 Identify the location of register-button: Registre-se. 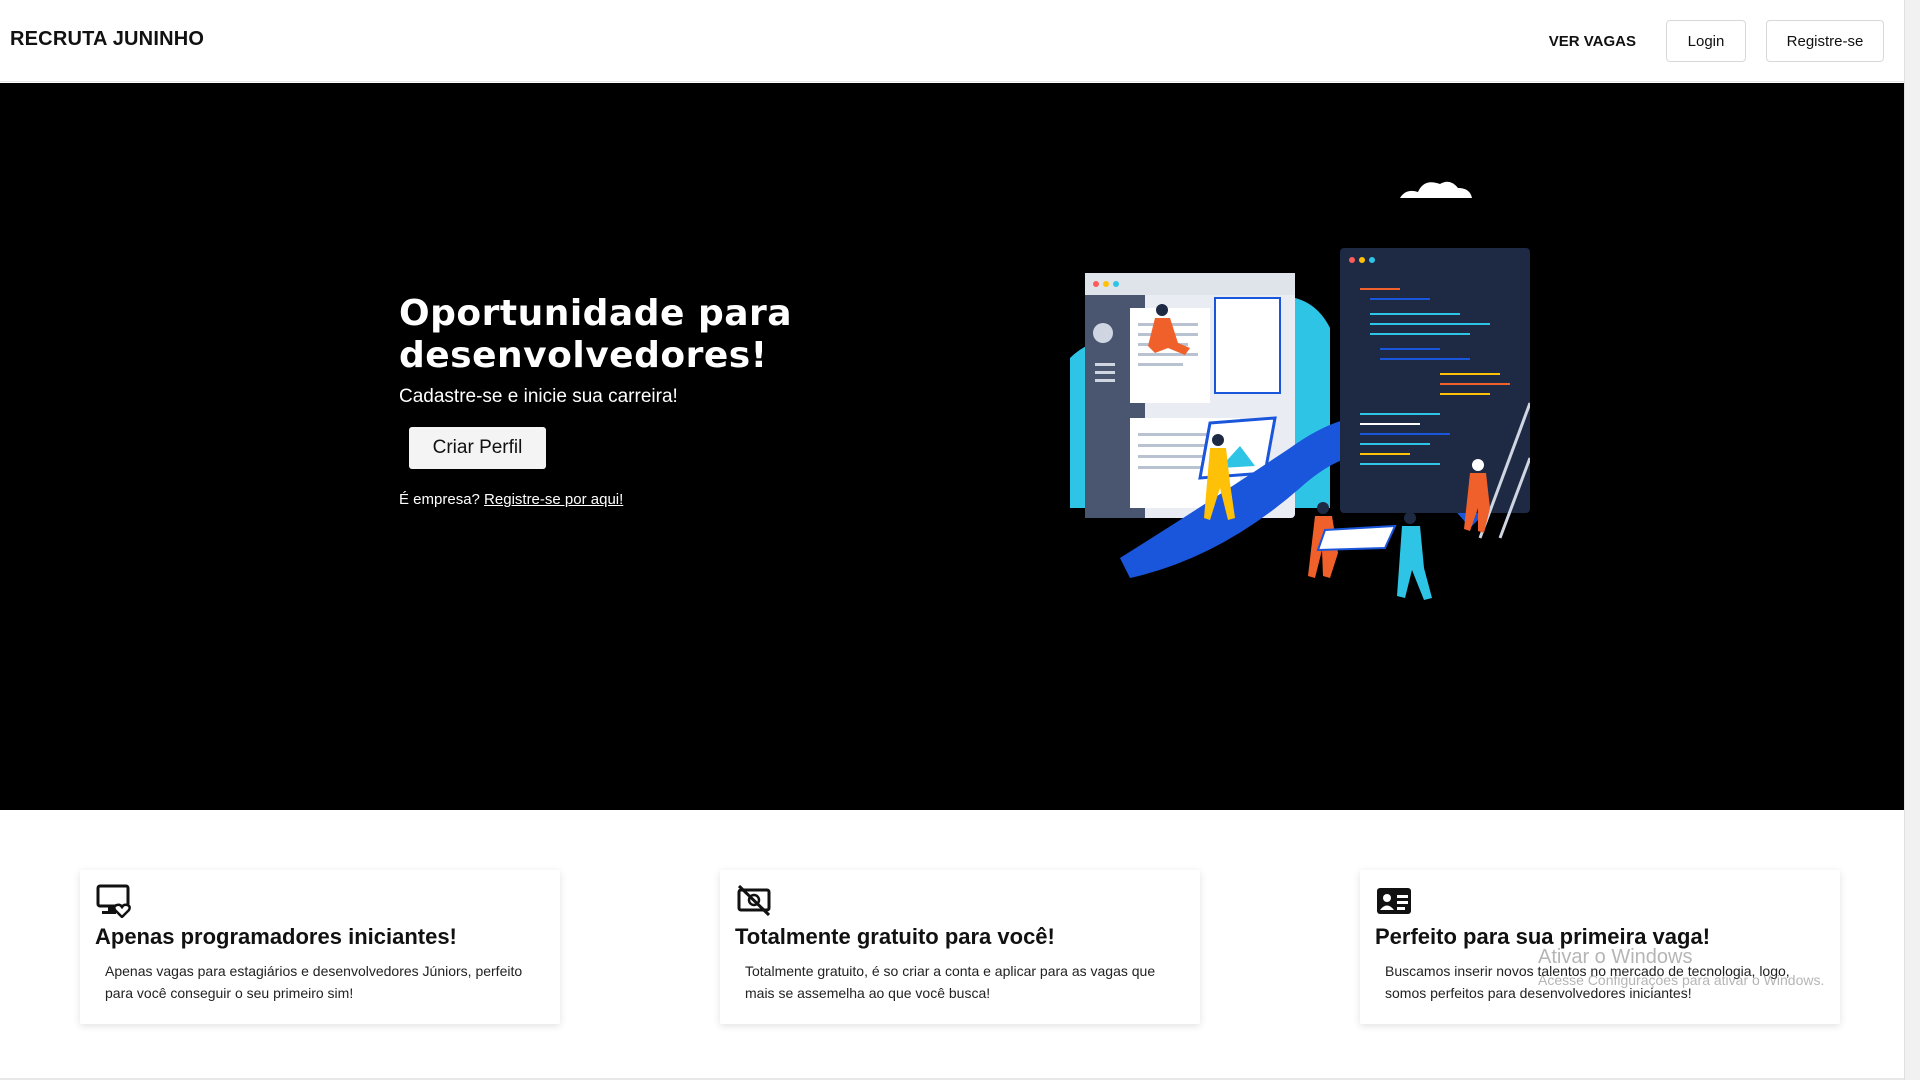
(1825, 41).